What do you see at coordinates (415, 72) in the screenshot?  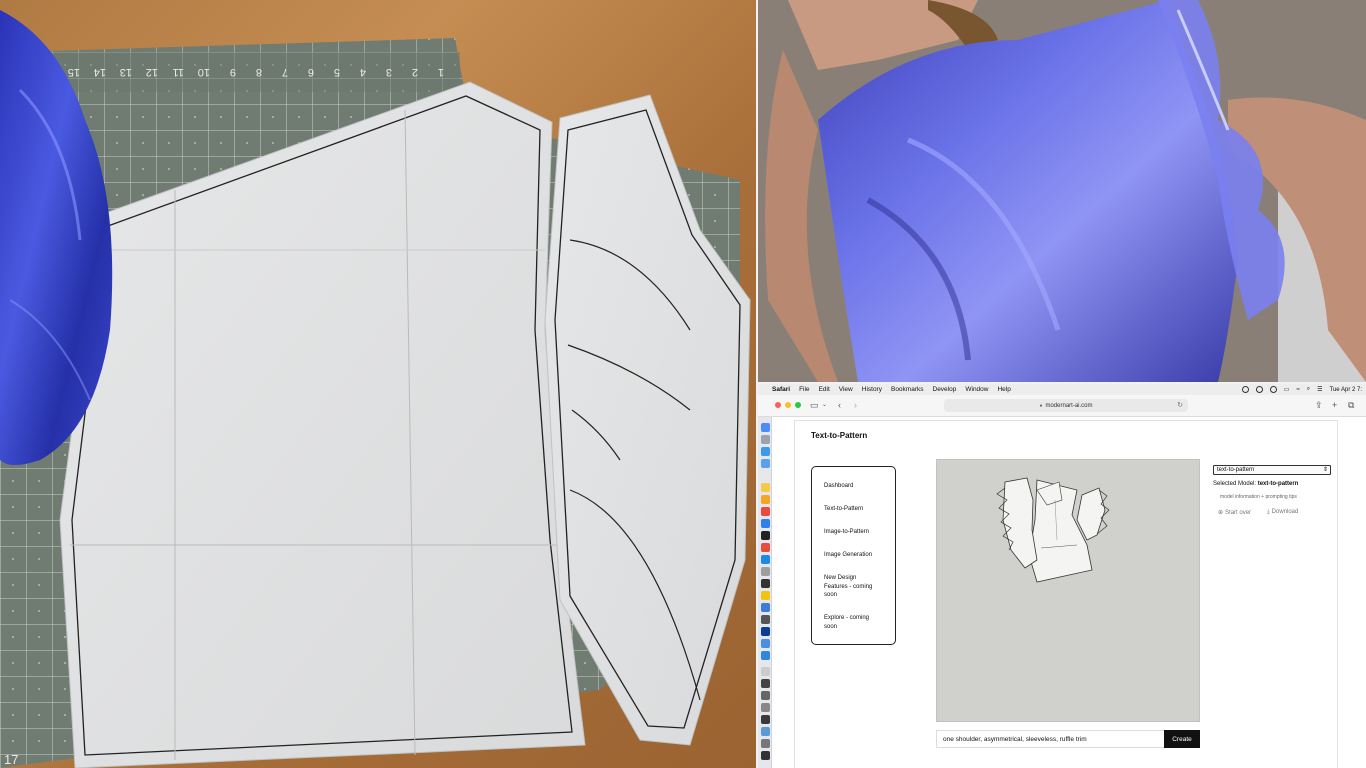 I see `ruler-number: 2` at bounding box center [415, 72].